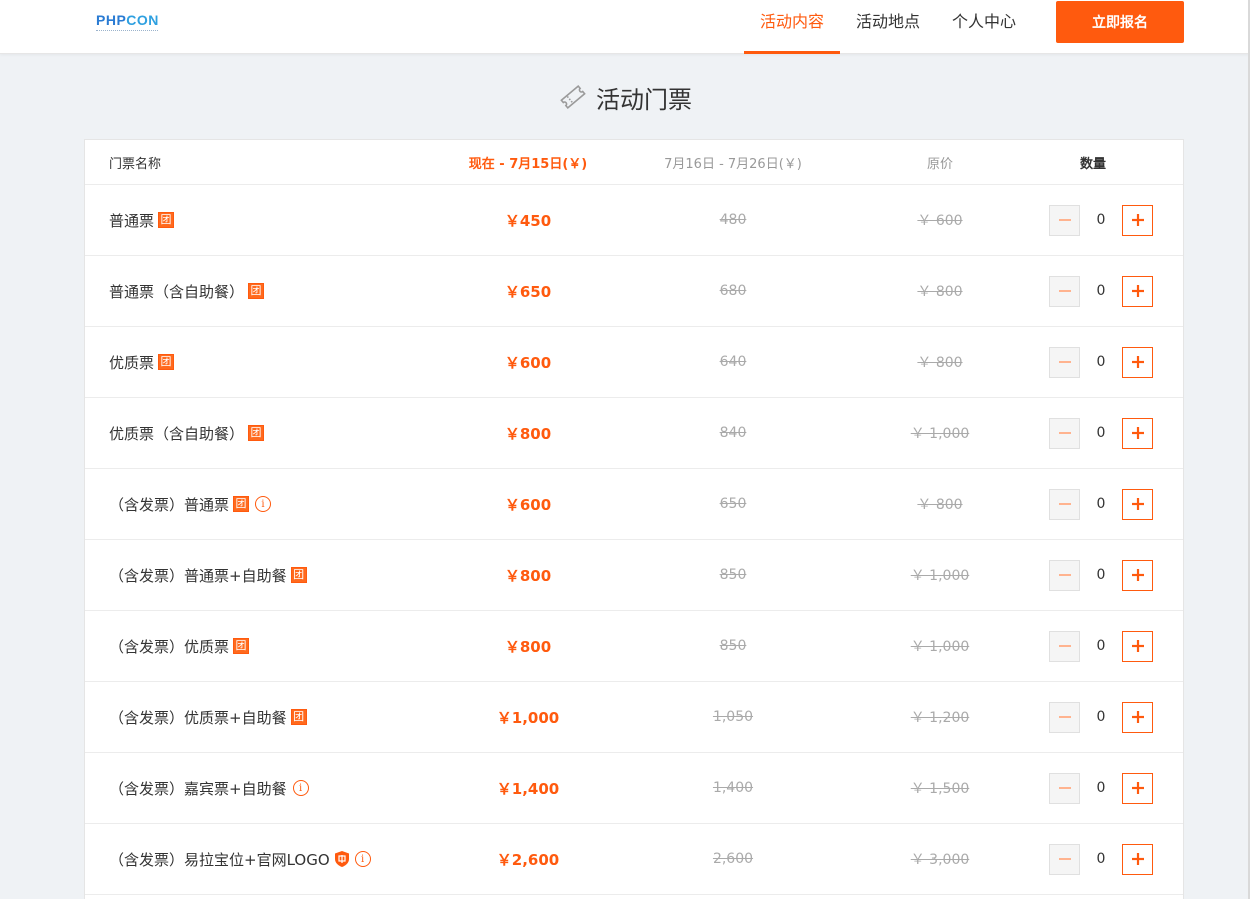  I want to click on now-price: ￥450, so click(528, 220).